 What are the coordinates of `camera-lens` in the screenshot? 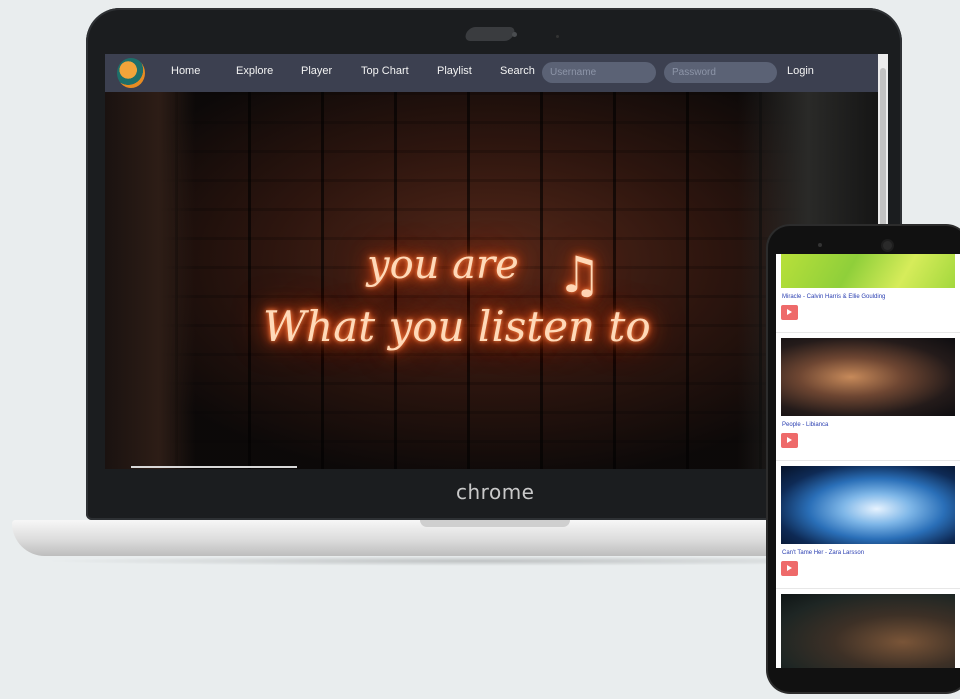 It's located at (514, 34).